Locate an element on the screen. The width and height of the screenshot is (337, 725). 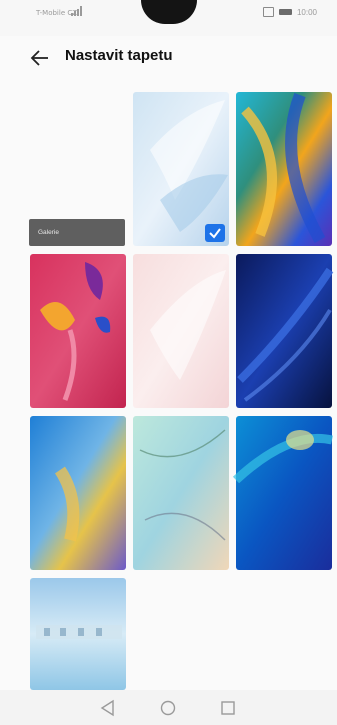
selected-badge is located at coordinates (215, 233).